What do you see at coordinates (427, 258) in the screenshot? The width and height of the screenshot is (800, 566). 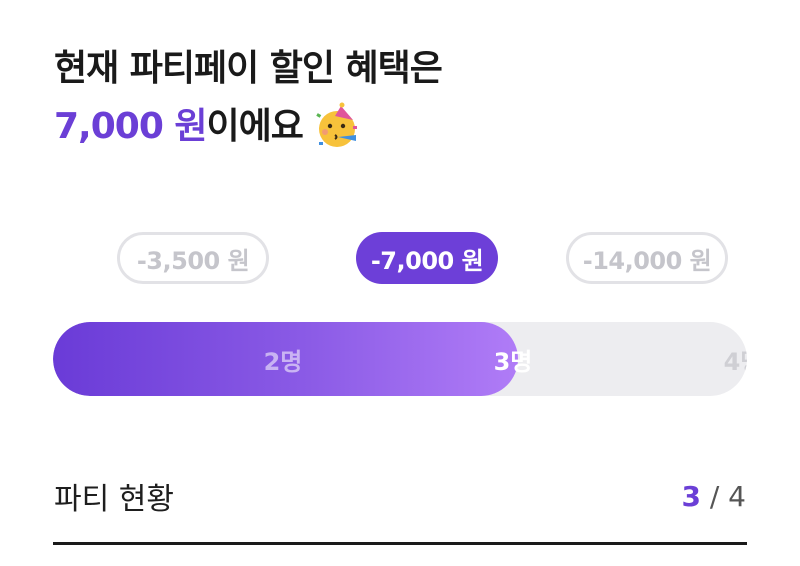 I see `discount-chip-7000: -7,000 원` at bounding box center [427, 258].